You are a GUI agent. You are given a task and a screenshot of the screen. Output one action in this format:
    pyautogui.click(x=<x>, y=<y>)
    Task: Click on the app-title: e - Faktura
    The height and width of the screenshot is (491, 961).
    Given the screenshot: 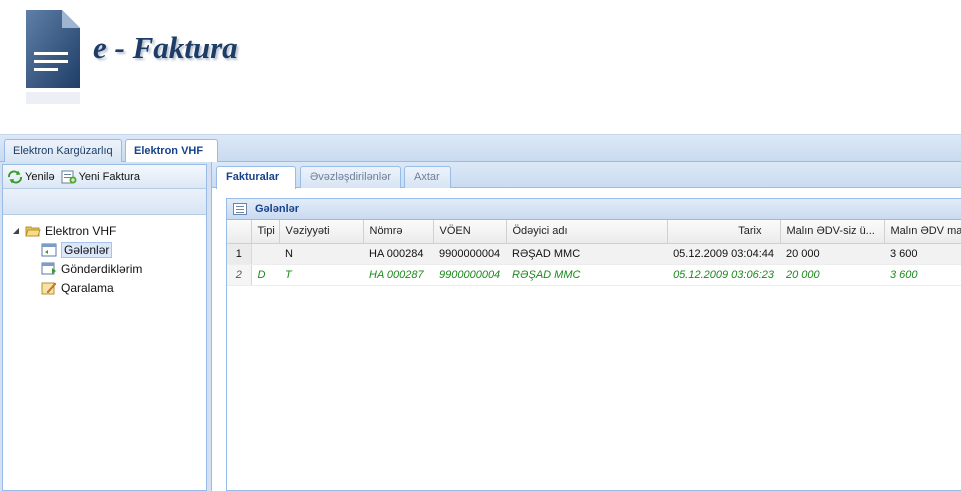 What is the action you would take?
    pyautogui.click(x=165, y=47)
    